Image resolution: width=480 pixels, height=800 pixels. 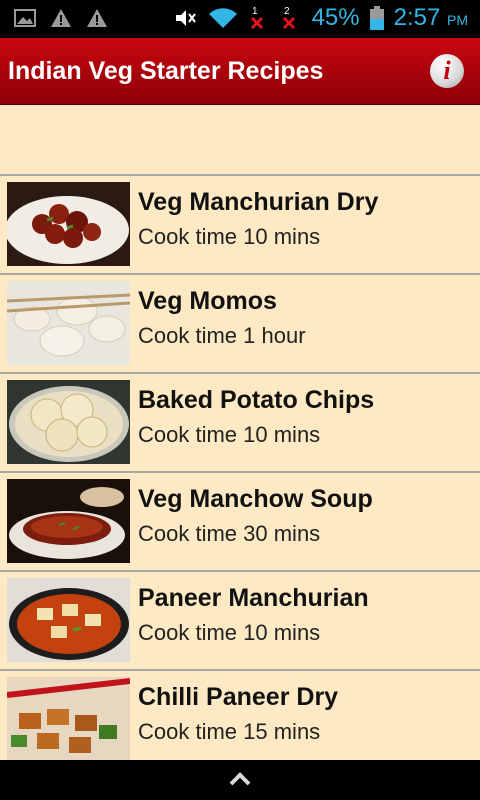 I want to click on recipe-title: Veg Manchurian Dry, so click(x=258, y=202).